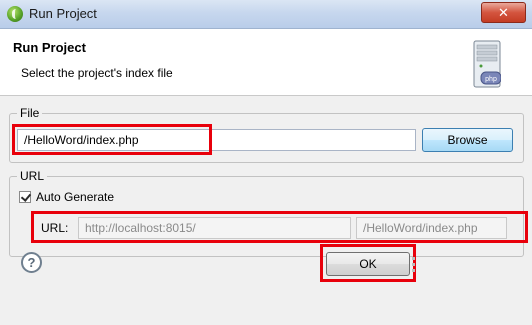 The height and width of the screenshot is (325, 532). Describe the element at coordinates (214, 228) in the screenshot. I see `url-host-input` at that location.